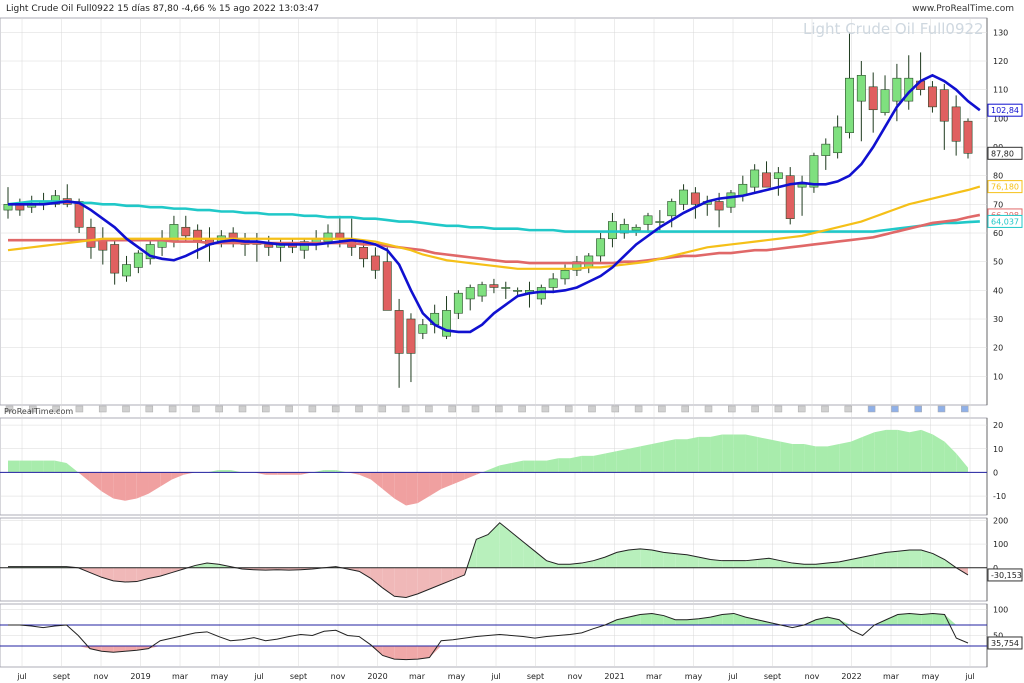  I want to click on last-price-label: 87,80, so click(1002, 153).